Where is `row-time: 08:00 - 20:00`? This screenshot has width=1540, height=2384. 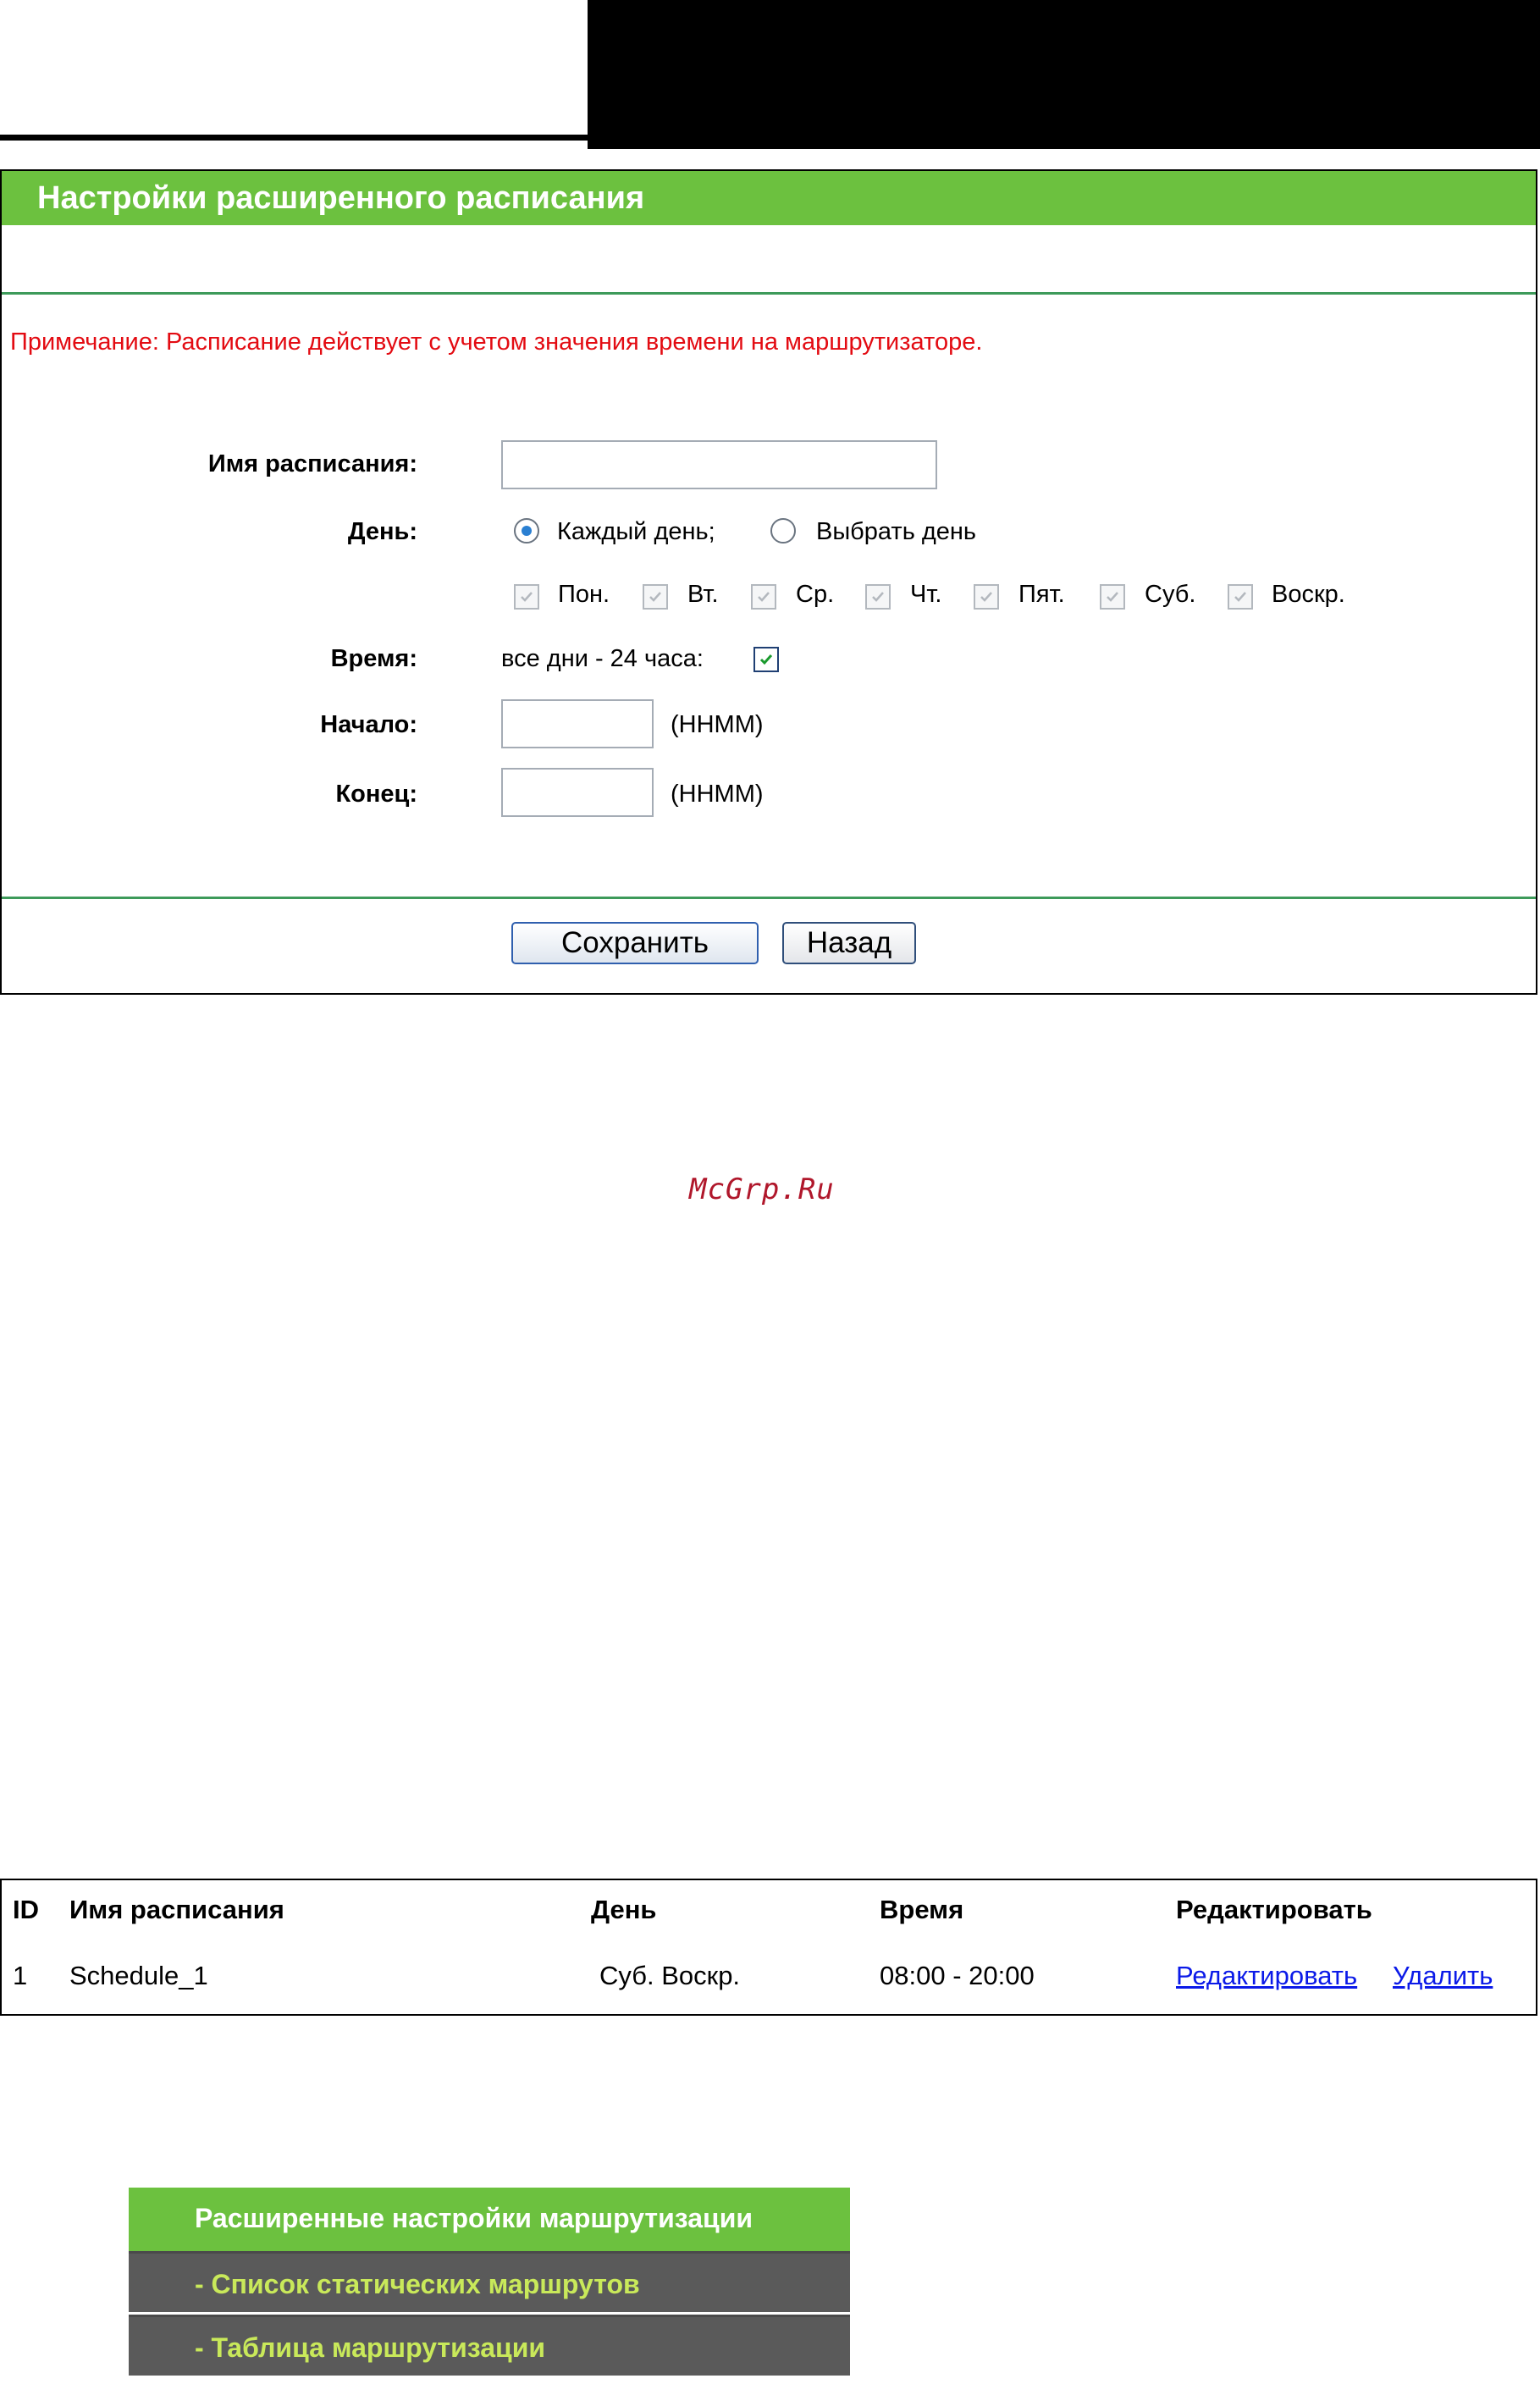
row-time: 08:00 - 20:00 is located at coordinates (957, 1975).